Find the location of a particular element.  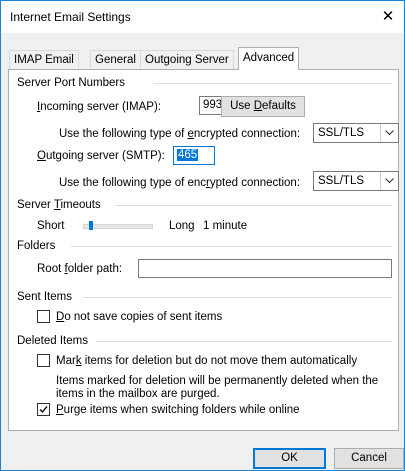

group-label: Folders is located at coordinates (38, 246).